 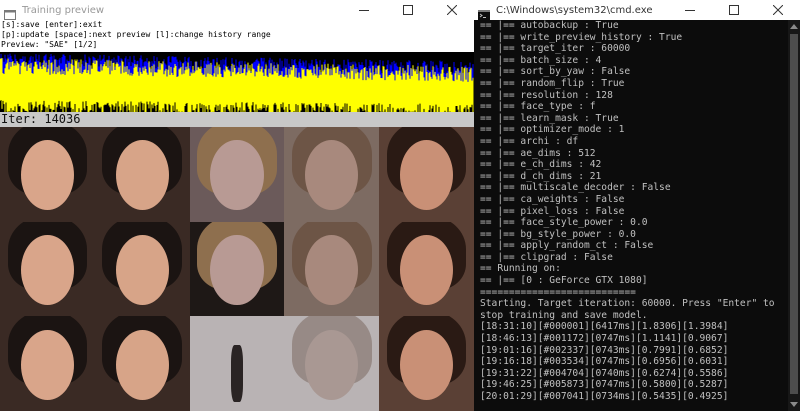 I want to click on console-line: == |== target_iter : 60000, so click(x=555, y=49).